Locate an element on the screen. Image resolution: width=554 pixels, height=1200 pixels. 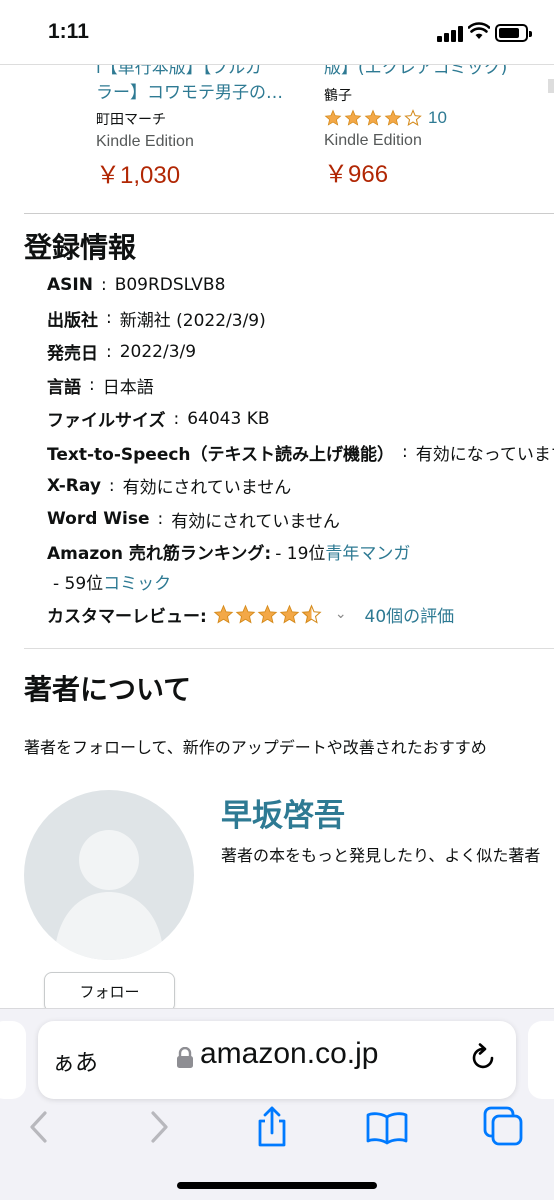
star-half-icon is located at coordinates (311, 614).